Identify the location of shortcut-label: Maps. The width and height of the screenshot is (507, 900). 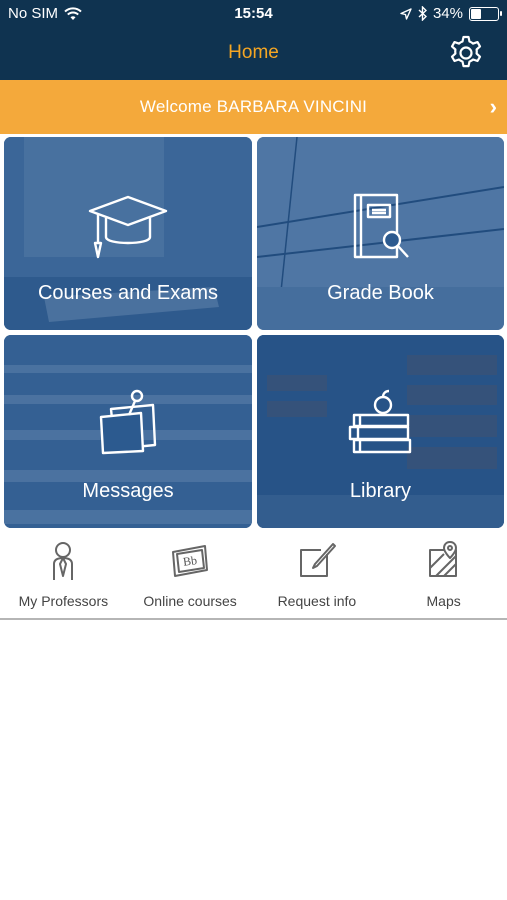
(443, 601).